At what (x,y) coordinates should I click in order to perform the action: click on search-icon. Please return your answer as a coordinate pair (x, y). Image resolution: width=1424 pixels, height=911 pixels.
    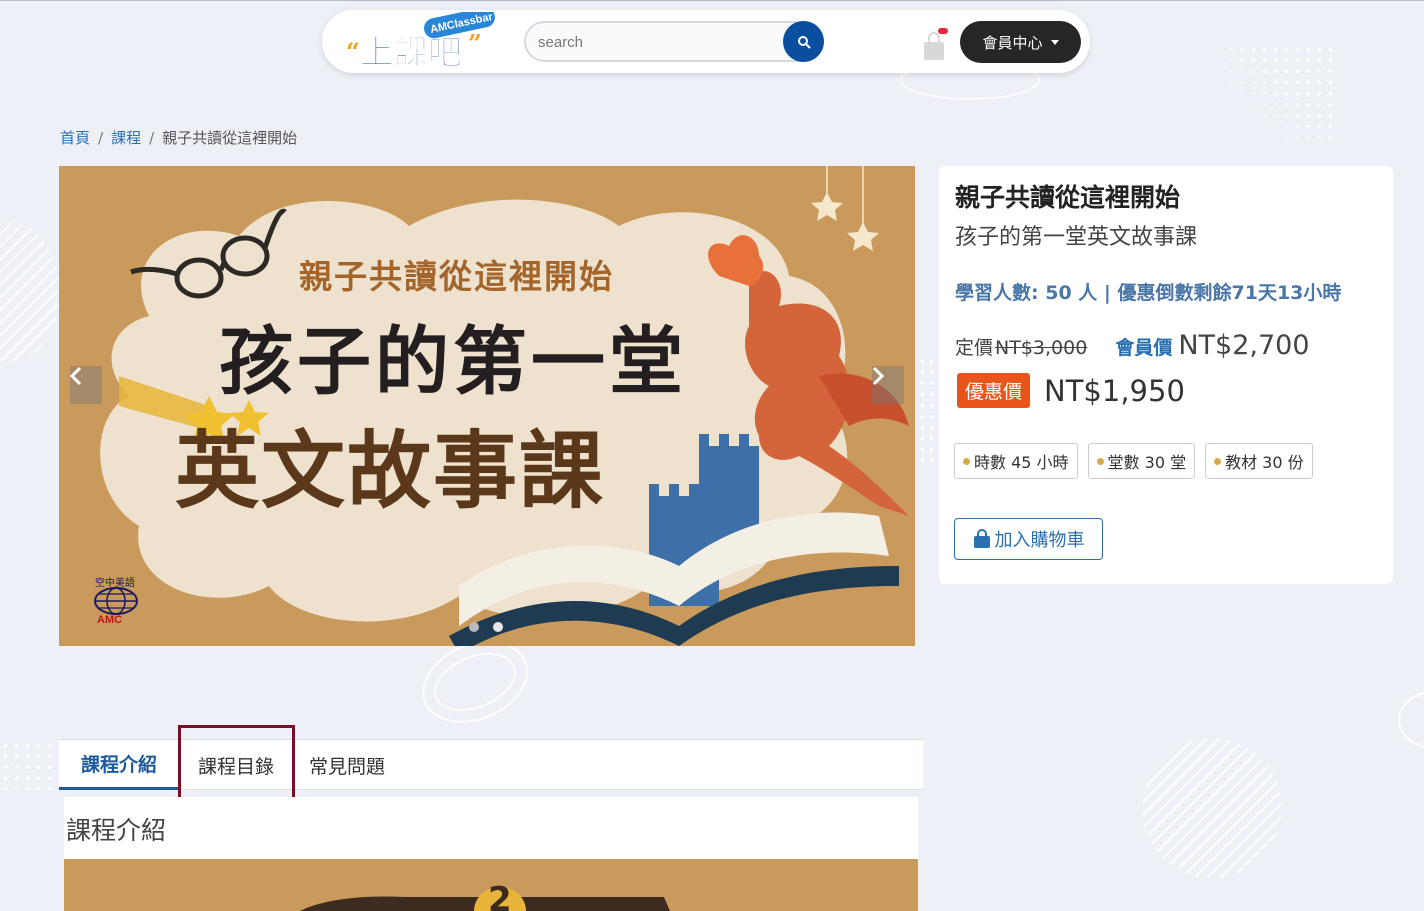
    Looking at the image, I should click on (803, 41).